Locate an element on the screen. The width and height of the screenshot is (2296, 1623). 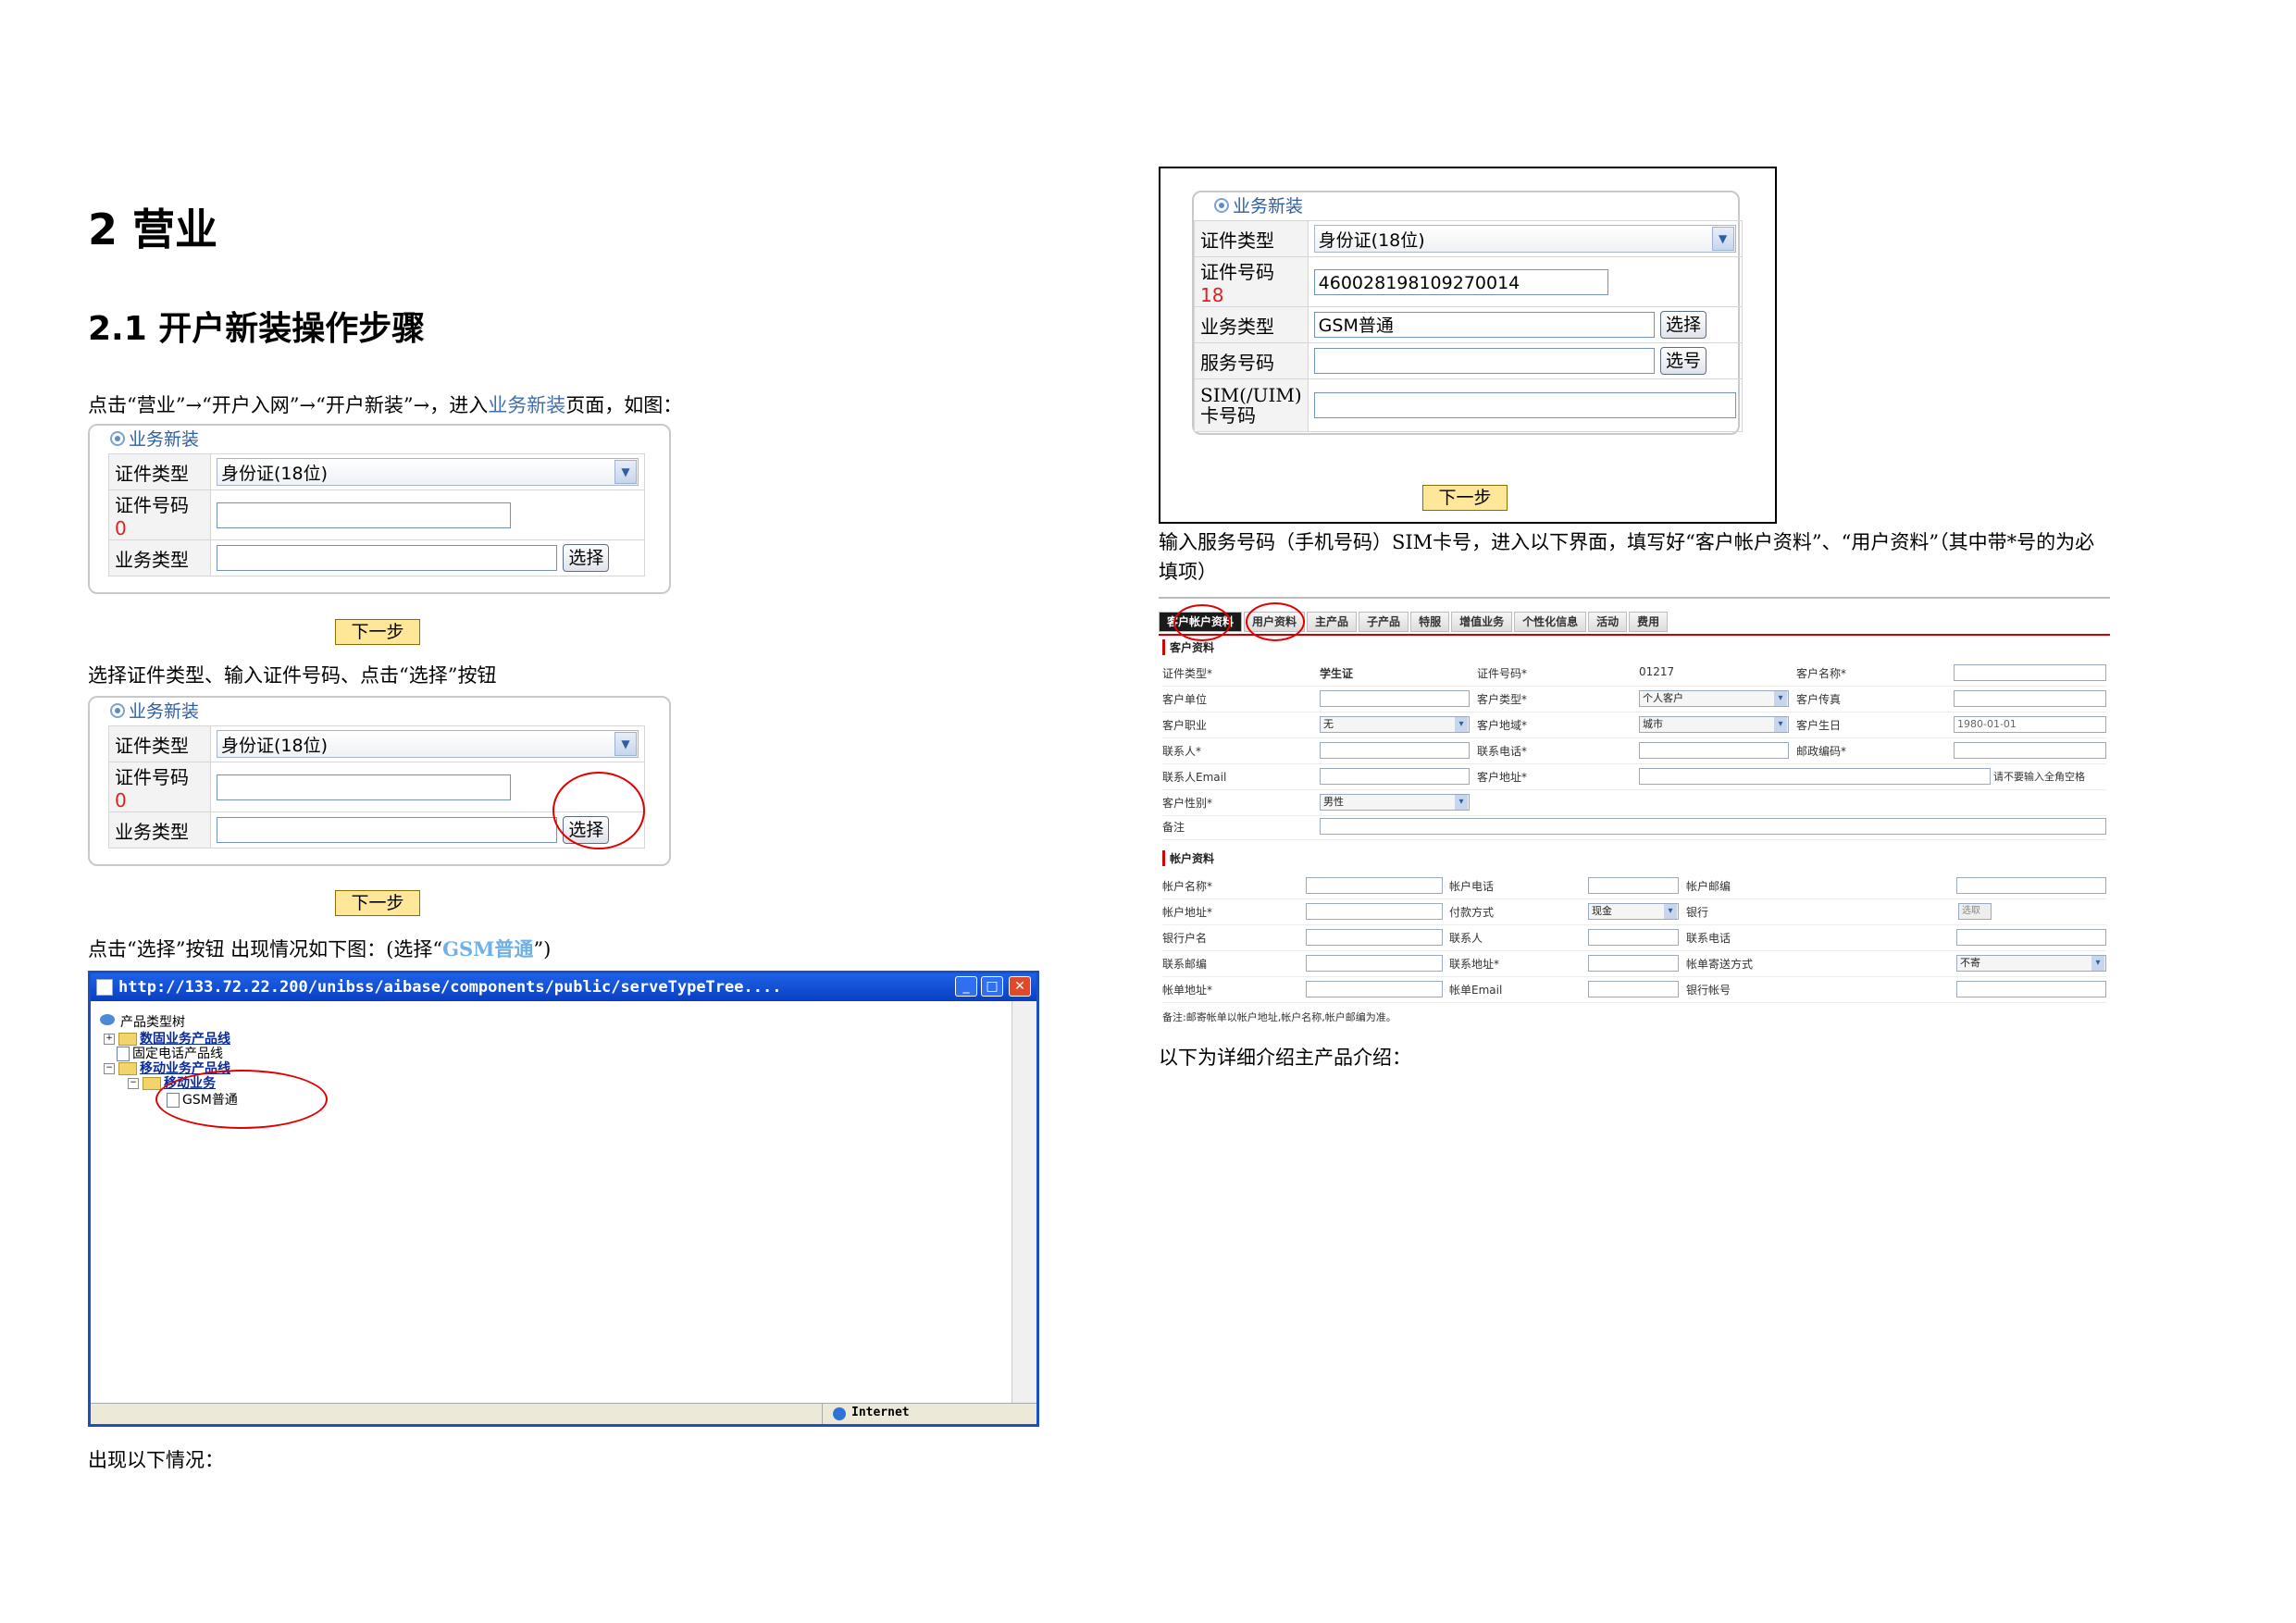
account-zip-input is located at coordinates (2031, 885).